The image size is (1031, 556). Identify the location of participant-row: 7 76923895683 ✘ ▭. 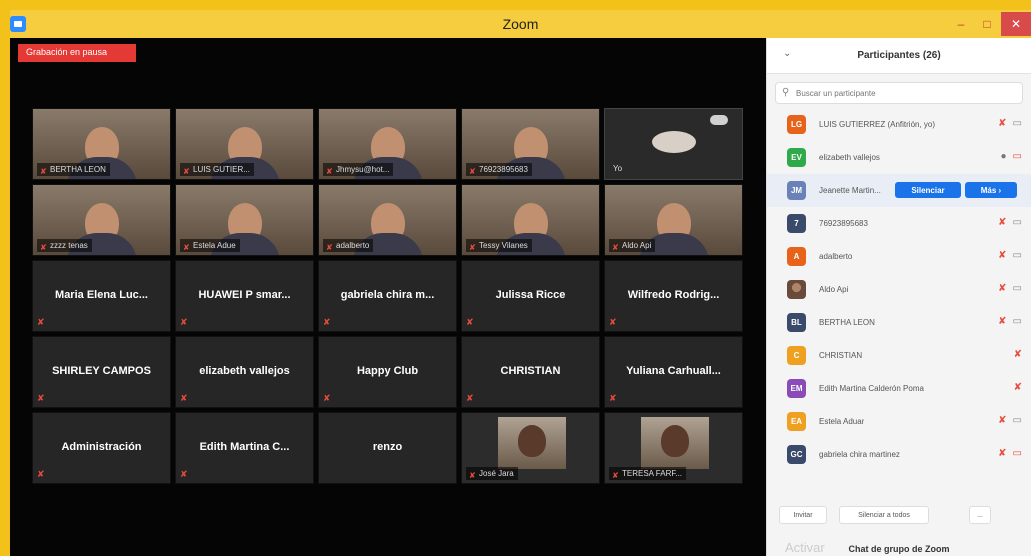
(899, 223).